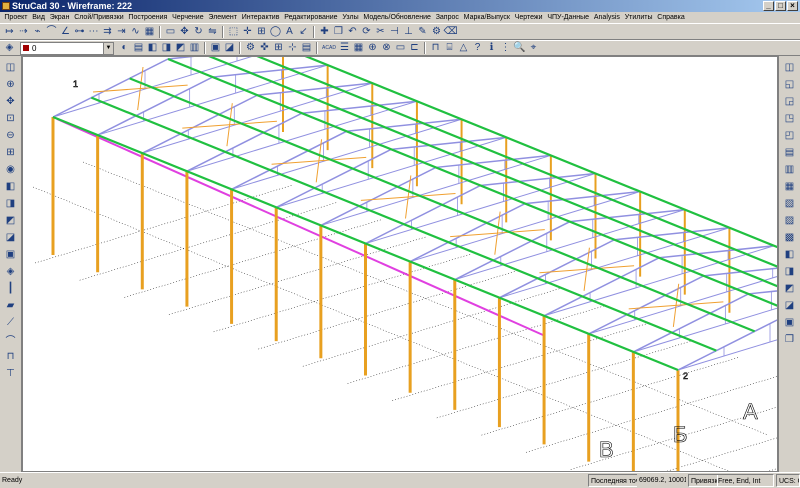  Describe the element at coordinates (400, 48) in the screenshot. I see `plate-icon: ▭` at that location.